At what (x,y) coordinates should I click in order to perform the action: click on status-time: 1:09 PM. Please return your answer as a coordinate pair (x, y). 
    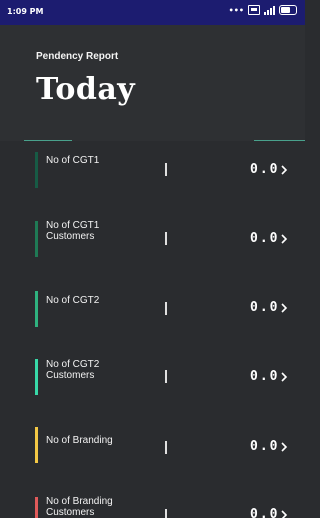
    Looking at the image, I should click on (25, 11).